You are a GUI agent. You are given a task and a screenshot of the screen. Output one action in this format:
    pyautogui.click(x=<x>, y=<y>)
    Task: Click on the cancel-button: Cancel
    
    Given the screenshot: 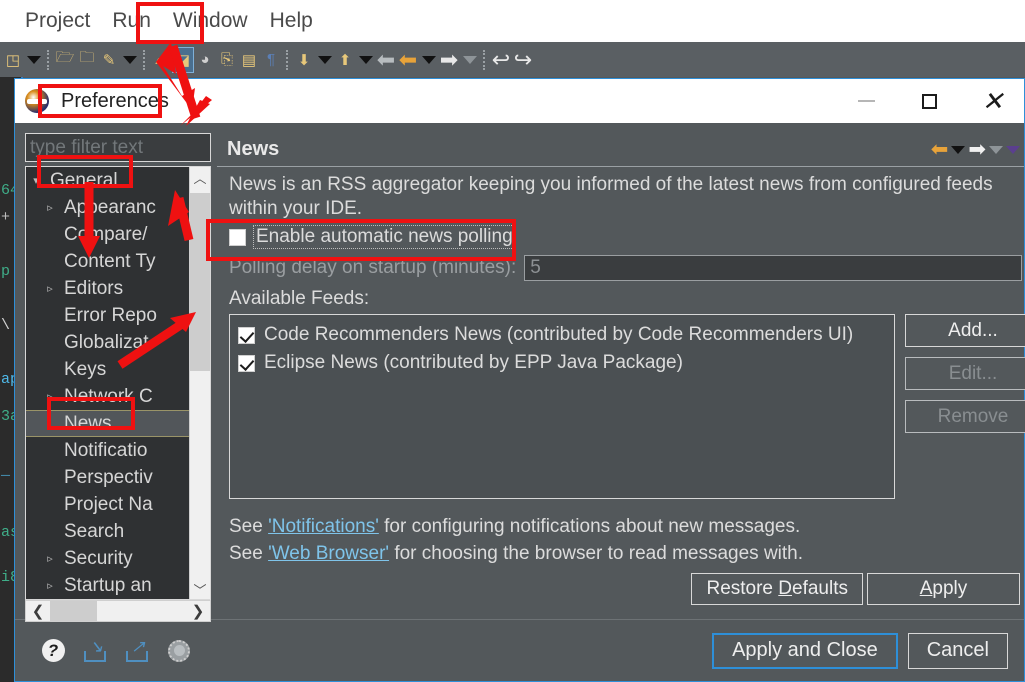 What is the action you would take?
    pyautogui.click(x=957, y=650)
    